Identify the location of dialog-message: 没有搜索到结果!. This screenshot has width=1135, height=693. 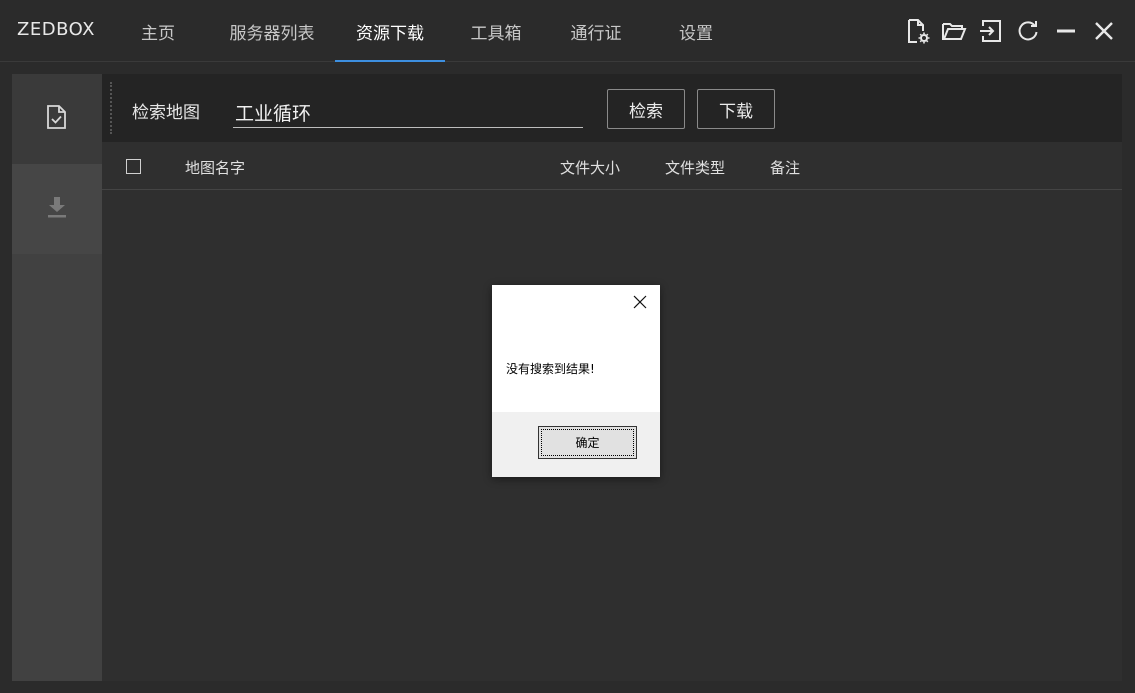
(550, 369).